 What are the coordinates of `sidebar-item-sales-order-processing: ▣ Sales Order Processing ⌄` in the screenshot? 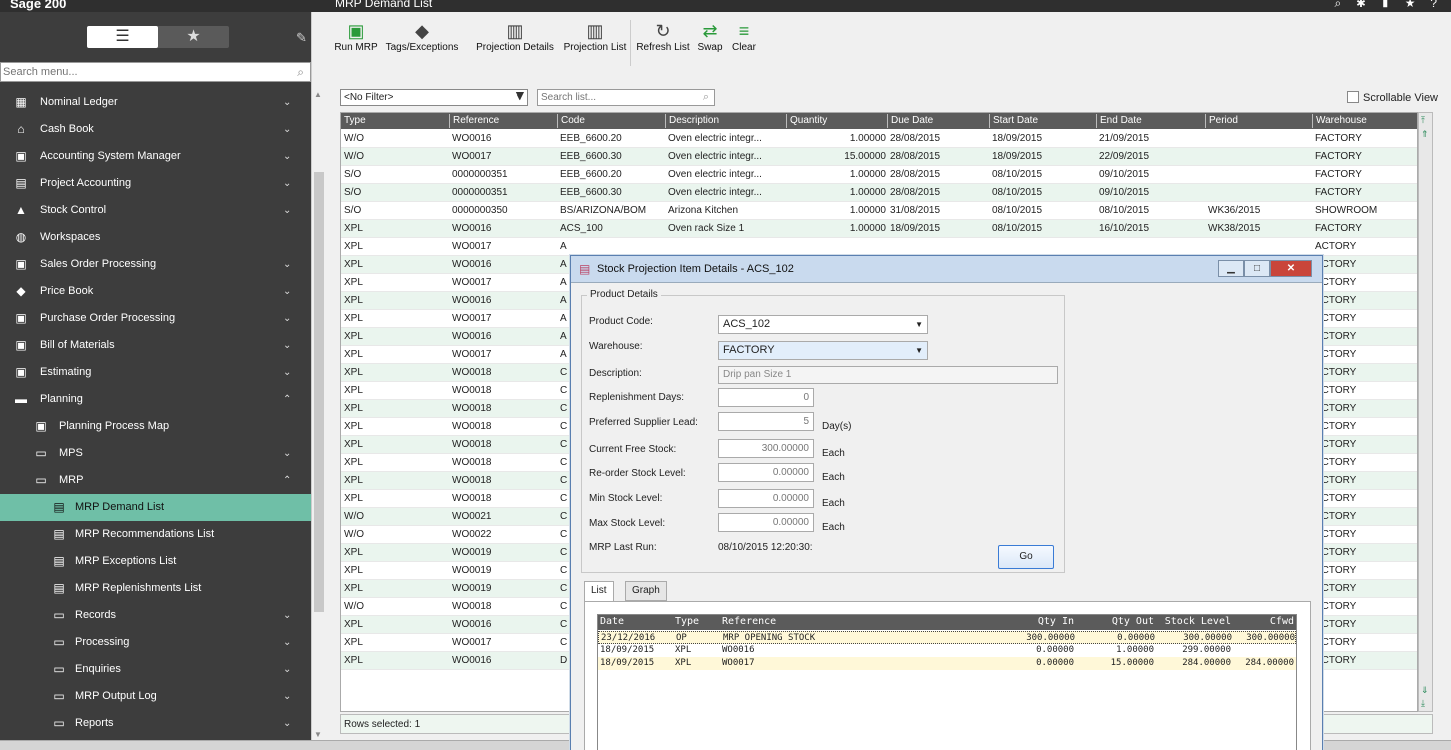 It's located at (155, 264).